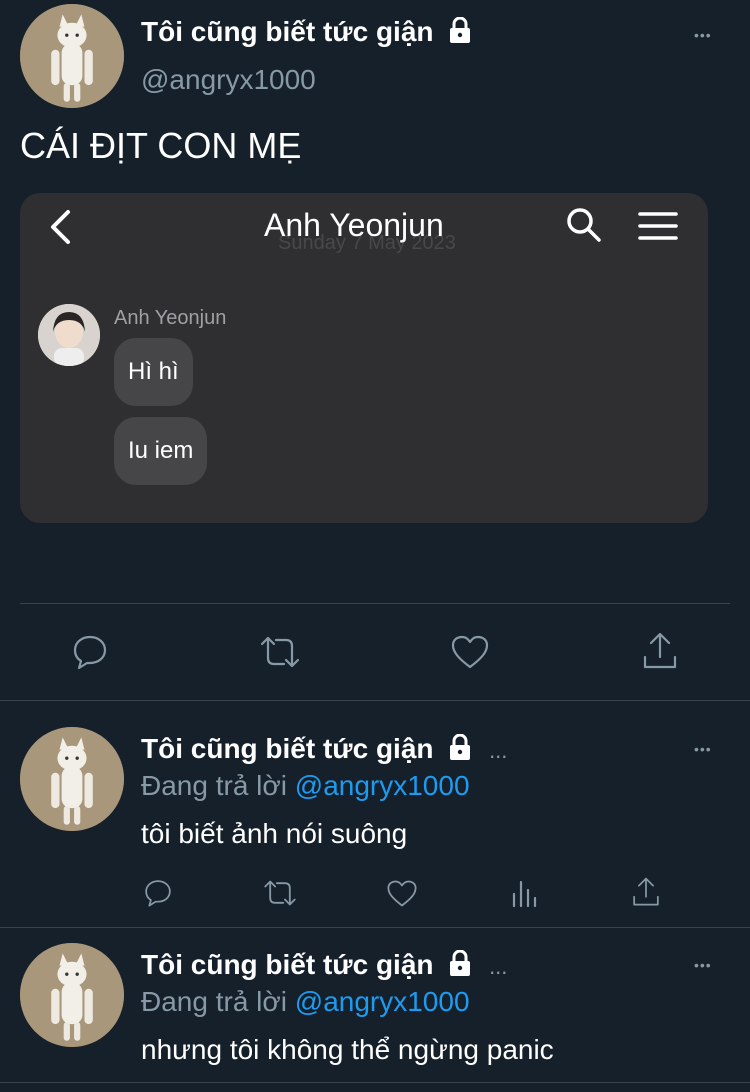 This screenshot has width=750, height=1092. What do you see at coordinates (69, 335) in the screenshot?
I see `chat-sender-avatar` at bounding box center [69, 335].